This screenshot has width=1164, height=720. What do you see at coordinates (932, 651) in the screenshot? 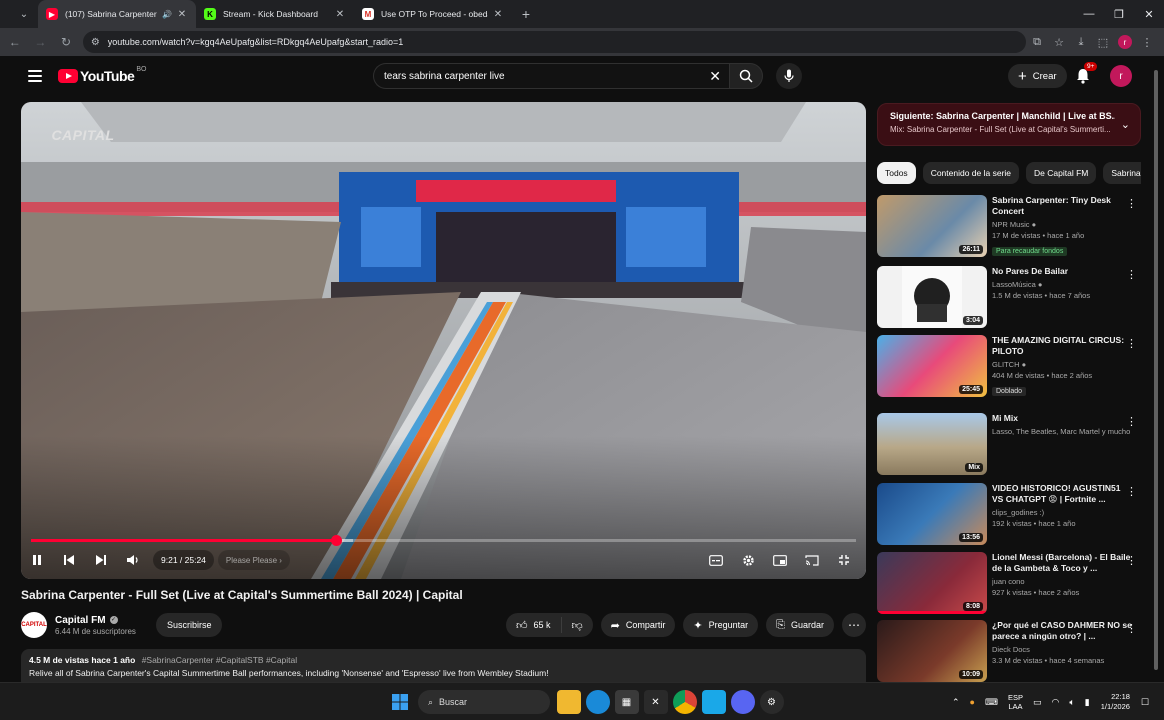
I see `video-thumbnail: 10:09` at bounding box center [932, 651].